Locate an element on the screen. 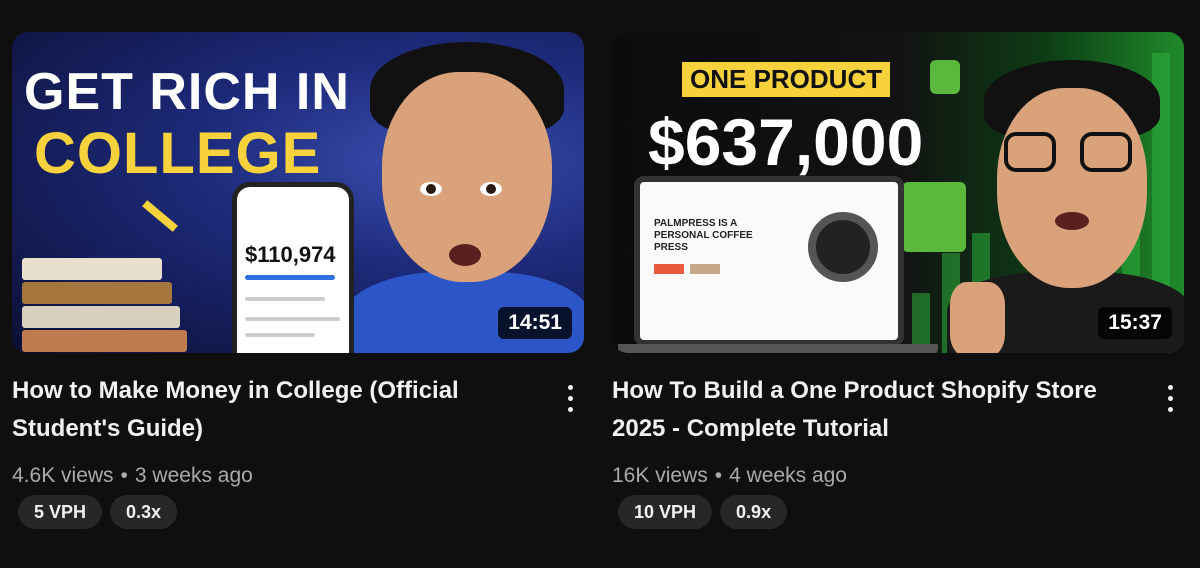 The height and width of the screenshot is (568, 1200). thumbnail-arrow-icon is located at coordinates (160, 216).